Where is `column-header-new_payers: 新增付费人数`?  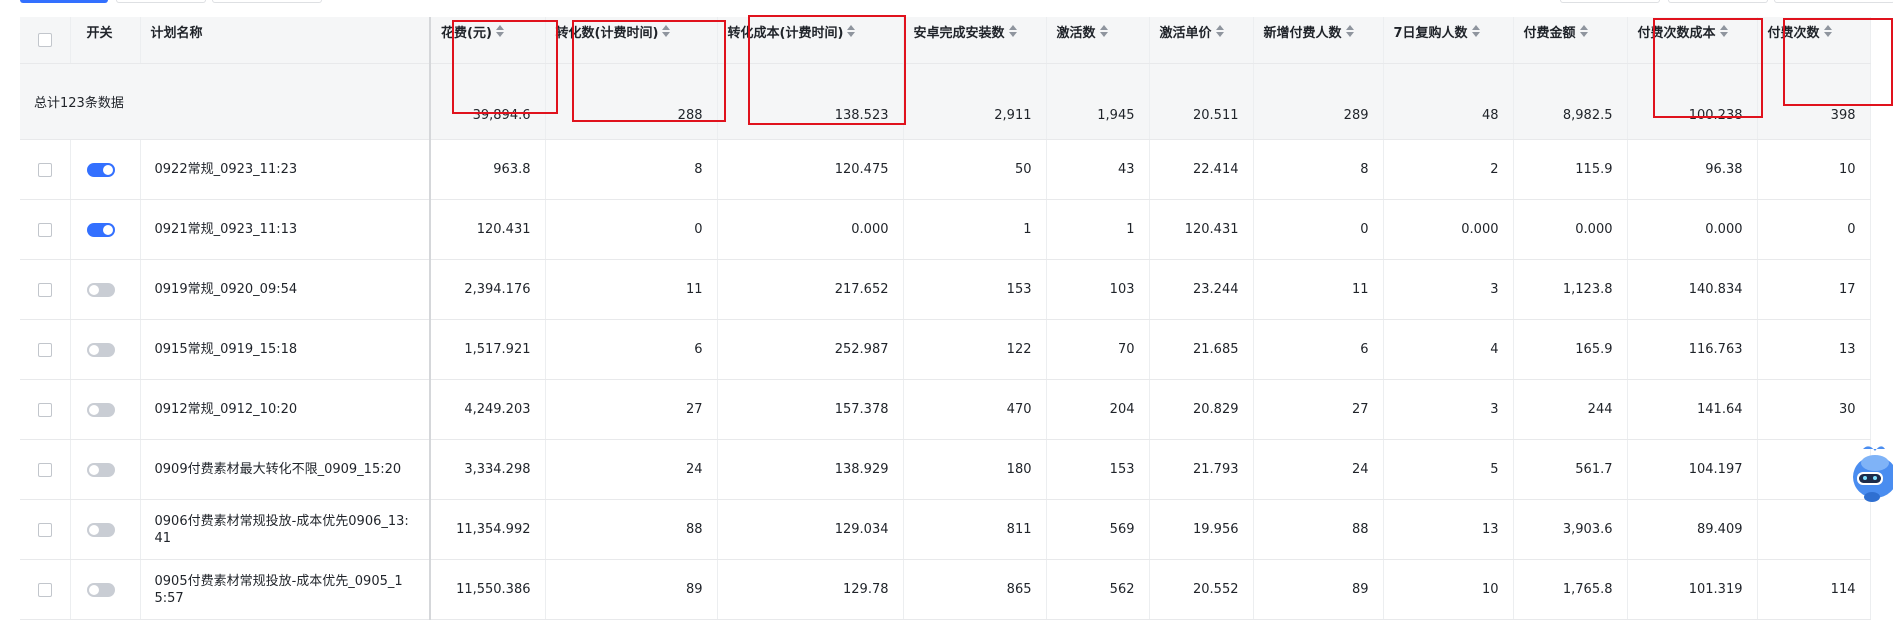
column-header-new_payers: 新增付费人数 is located at coordinates (1318, 40).